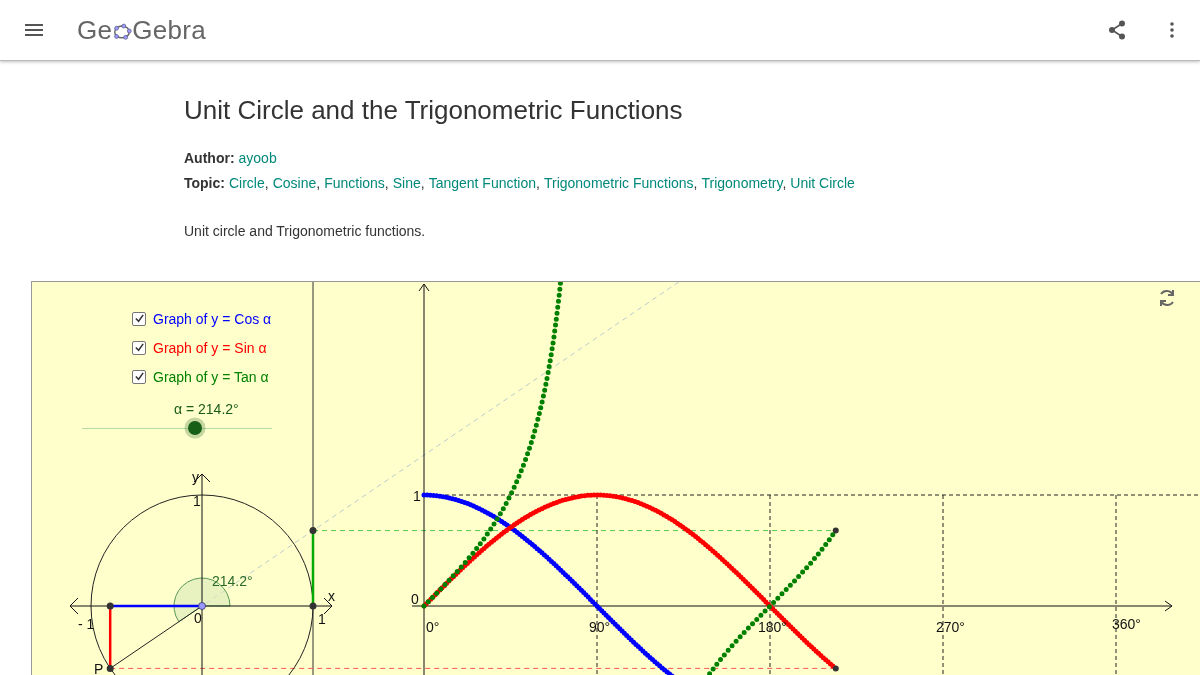 The height and width of the screenshot is (675, 1200). What do you see at coordinates (433, 627) in the screenshot?
I see `axis-label: 0°` at bounding box center [433, 627].